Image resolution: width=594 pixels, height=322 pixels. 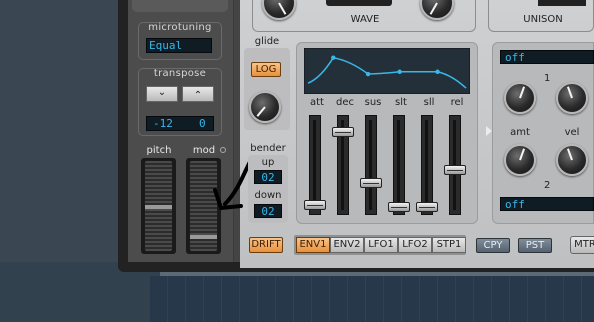 What do you see at coordinates (315, 204) in the screenshot?
I see `slider-handle-att` at bounding box center [315, 204].